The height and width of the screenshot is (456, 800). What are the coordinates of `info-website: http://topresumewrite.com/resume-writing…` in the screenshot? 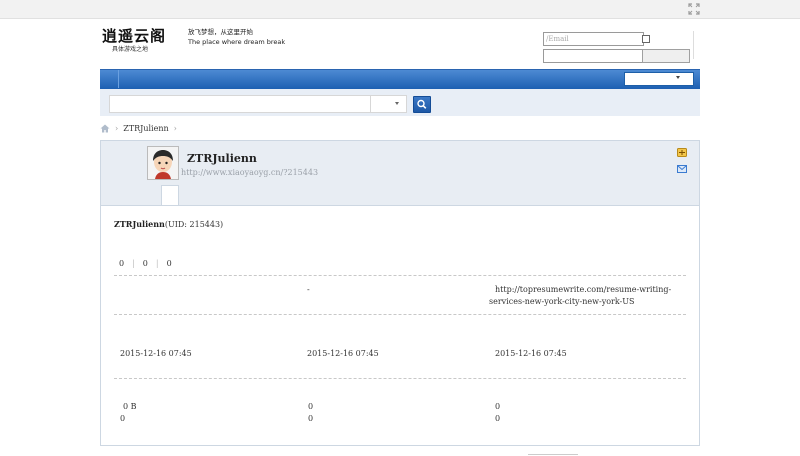 It's located at (586, 296).